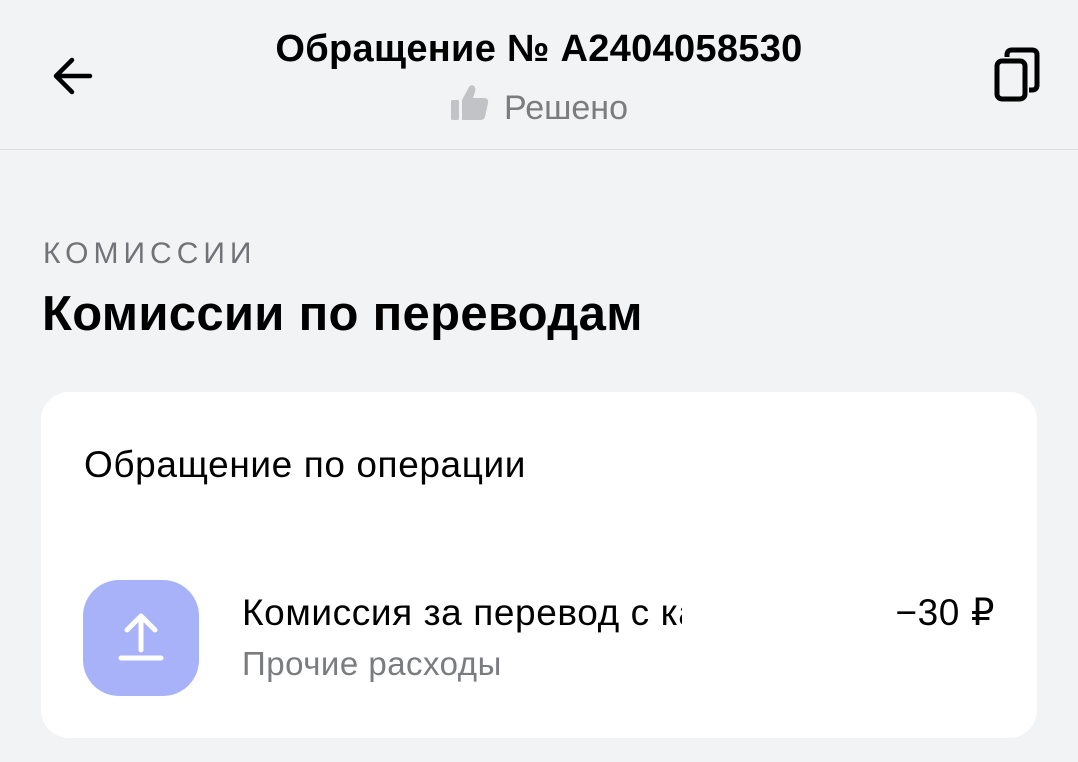  I want to click on back-button, so click(72, 78).